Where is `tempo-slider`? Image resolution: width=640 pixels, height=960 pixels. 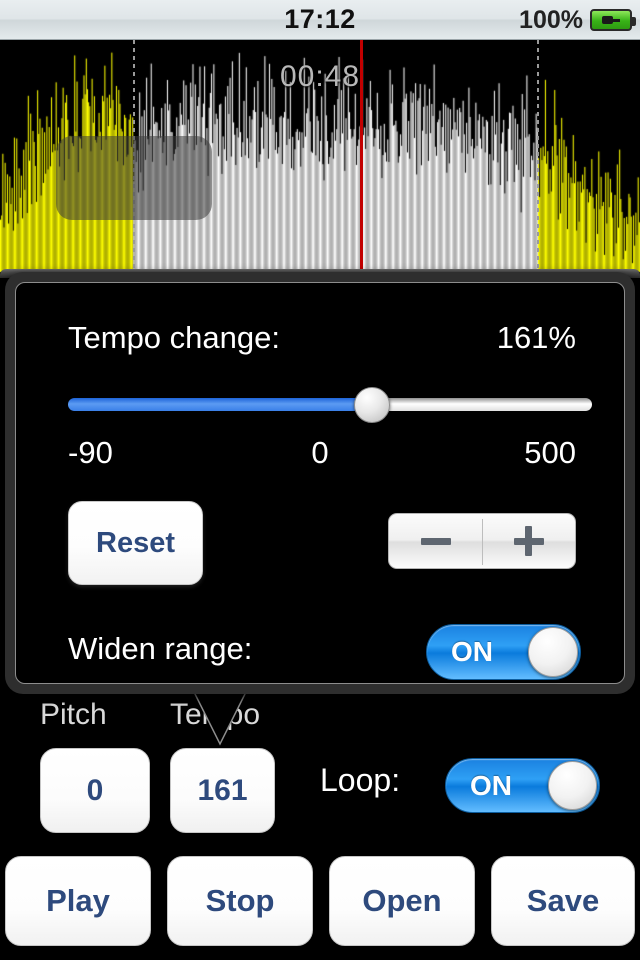
tempo-slider is located at coordinates (330, 405).